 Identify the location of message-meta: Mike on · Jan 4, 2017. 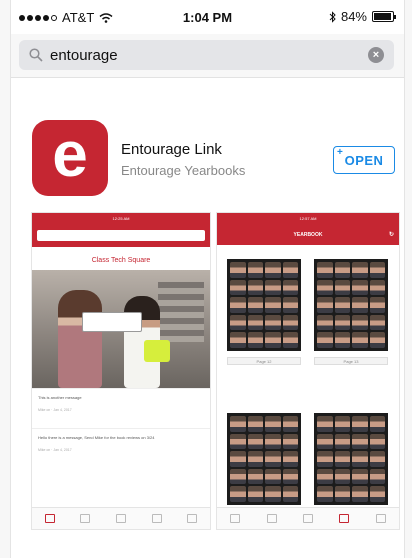
(55, 450).